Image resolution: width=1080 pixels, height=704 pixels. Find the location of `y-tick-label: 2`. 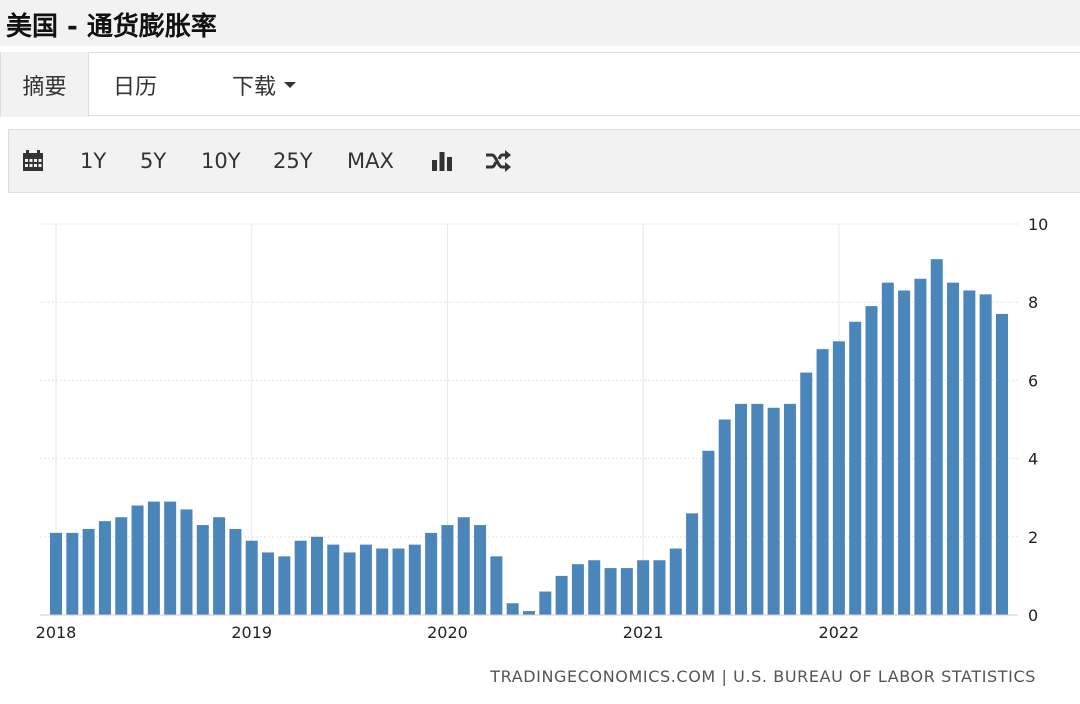

y-tick-label: 2 is located at coordinates (1033, 537).